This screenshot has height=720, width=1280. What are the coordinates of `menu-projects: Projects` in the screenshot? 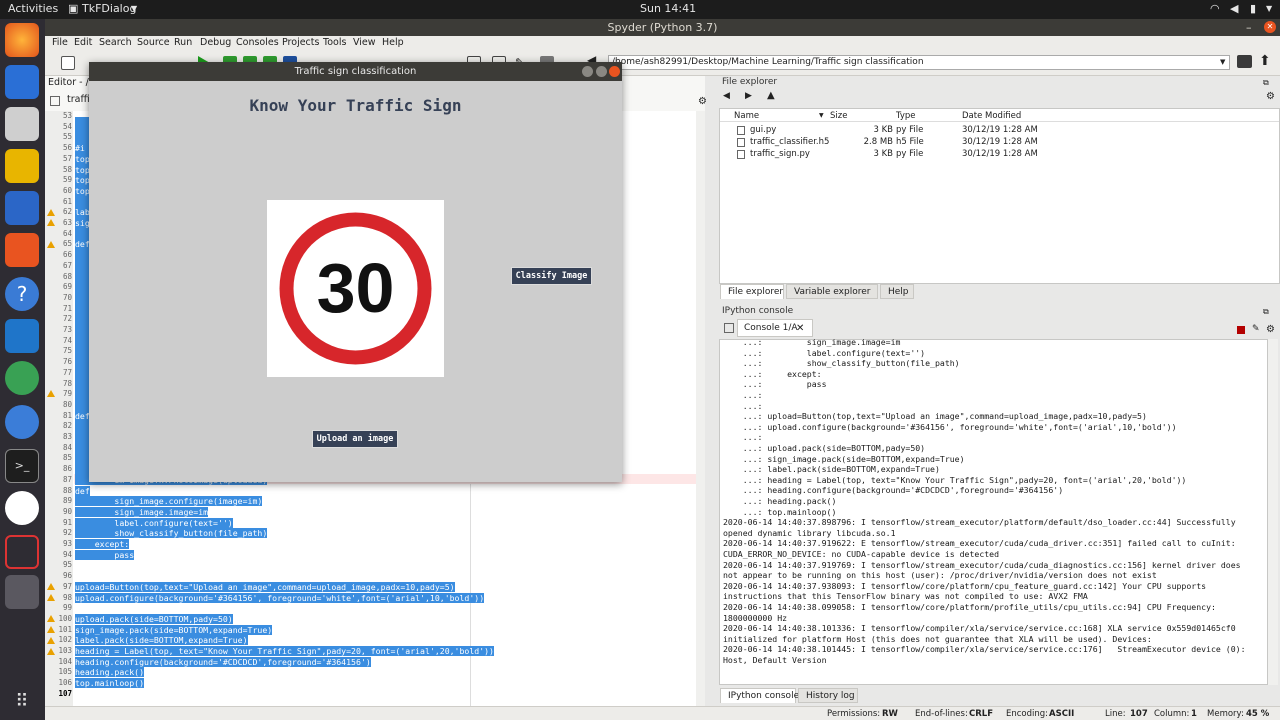 It's located at (300, 42).